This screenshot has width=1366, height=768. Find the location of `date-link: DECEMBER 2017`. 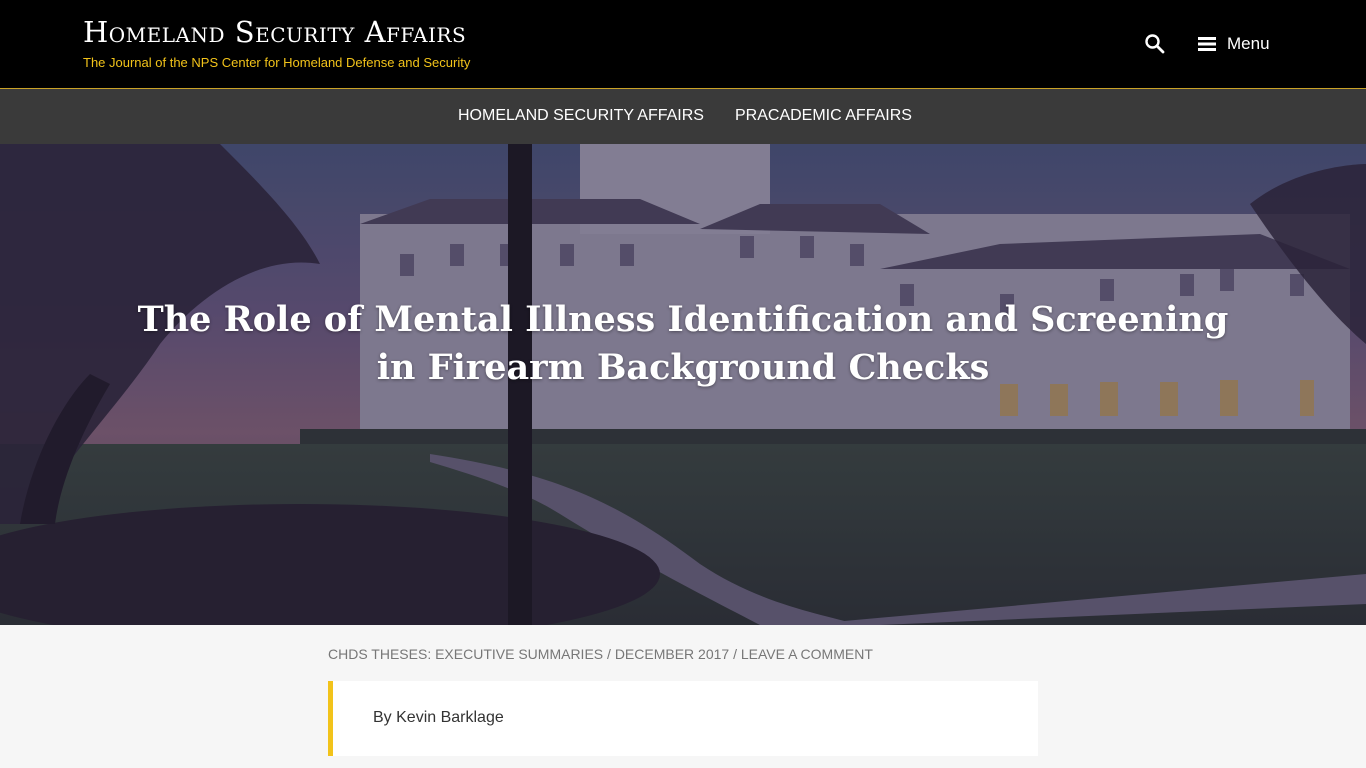

date-link: DECEMBER 2017 is located at coordinates (672, 654).